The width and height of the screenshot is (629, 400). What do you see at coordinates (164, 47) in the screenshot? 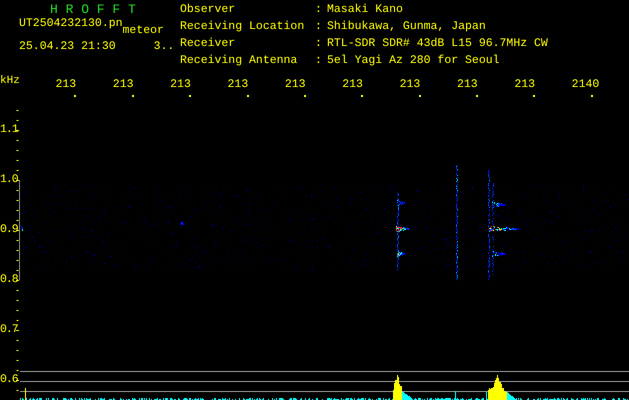
I see `event-count: 3..` at bounding box center [164, 47].